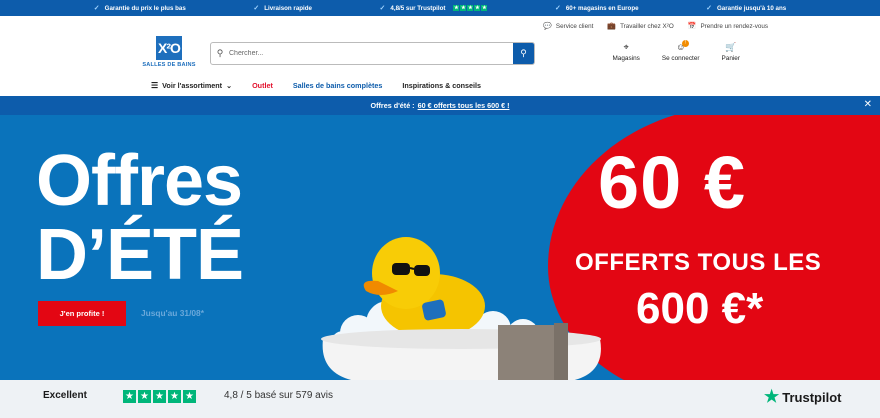  Describe the element at coordinates (698, 262) in the screenshot. I see `offer-text: OFFERTS TOUS LES` at that location.